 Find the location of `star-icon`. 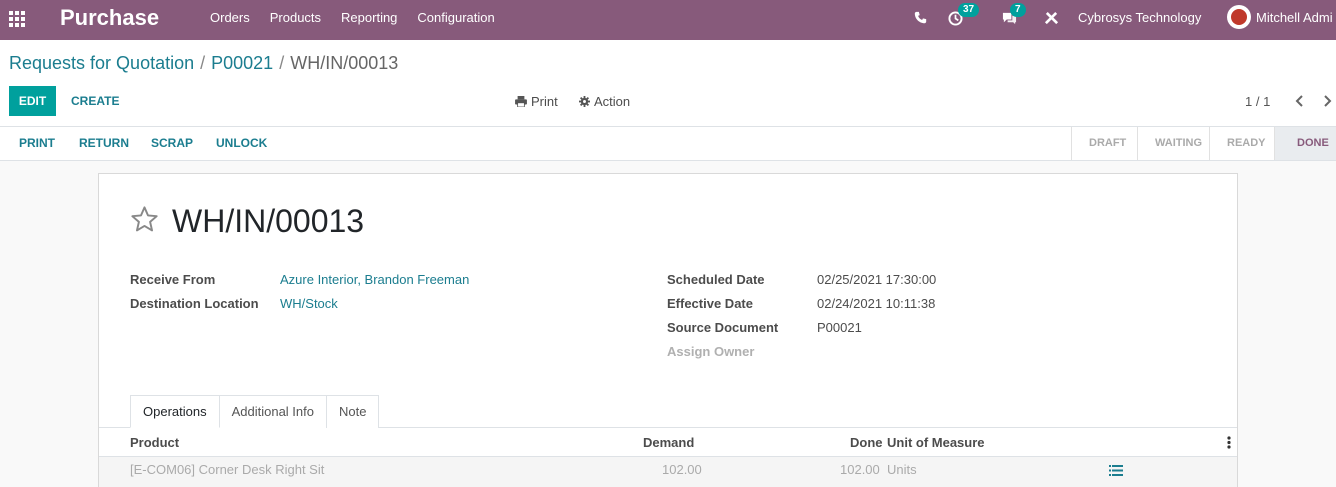

star-icon is located at coordinates (144, 220).